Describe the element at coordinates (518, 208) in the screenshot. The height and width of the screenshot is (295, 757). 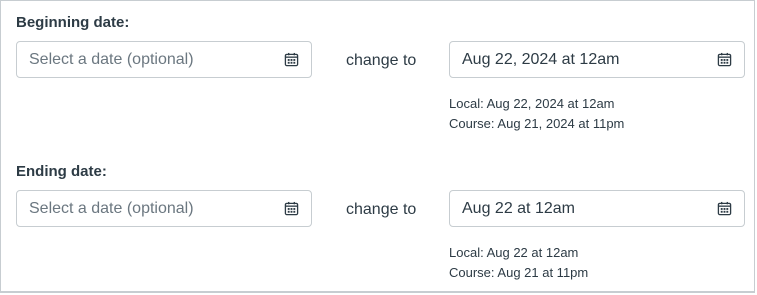
I see `ending-new-date-value: Aug 22 at 12am` at that location.